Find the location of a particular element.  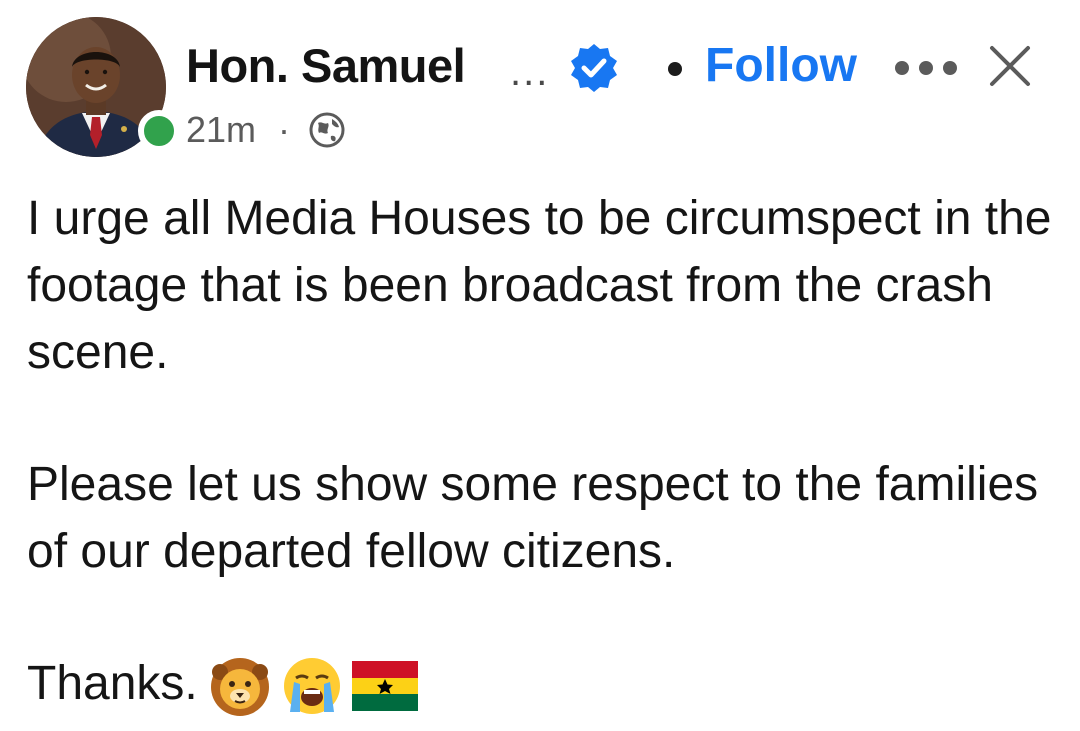

emoji-group is located at coordinates (313, 686).